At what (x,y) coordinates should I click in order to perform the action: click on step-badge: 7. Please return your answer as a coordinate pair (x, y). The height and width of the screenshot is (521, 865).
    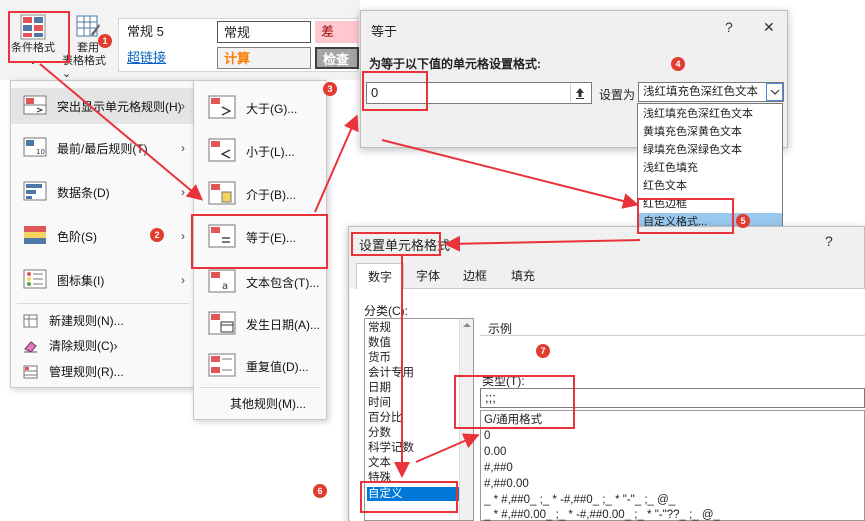
    Looking at the image, I should click on (543, 351).